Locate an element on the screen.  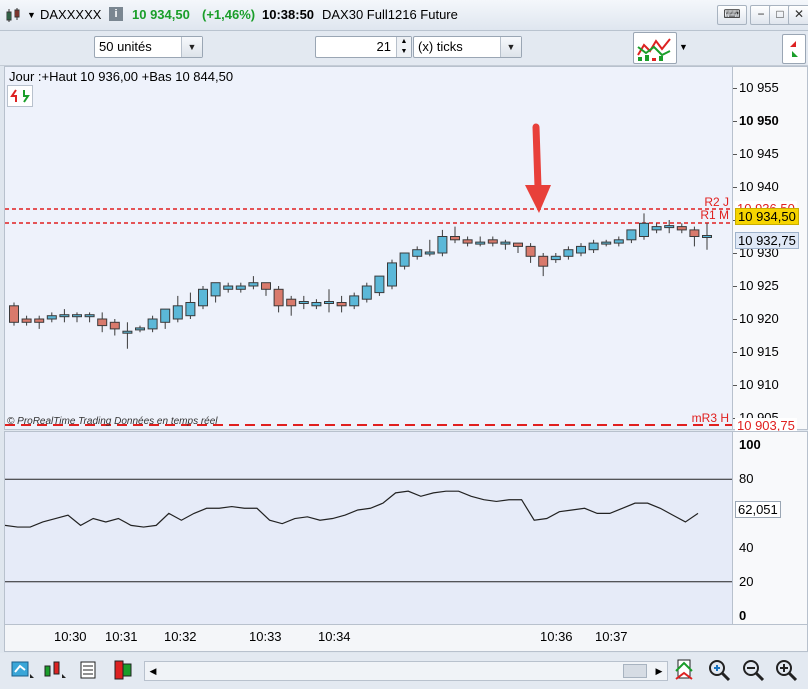
stepper-up-icon: ▲ is located at coordinates (403, 42).